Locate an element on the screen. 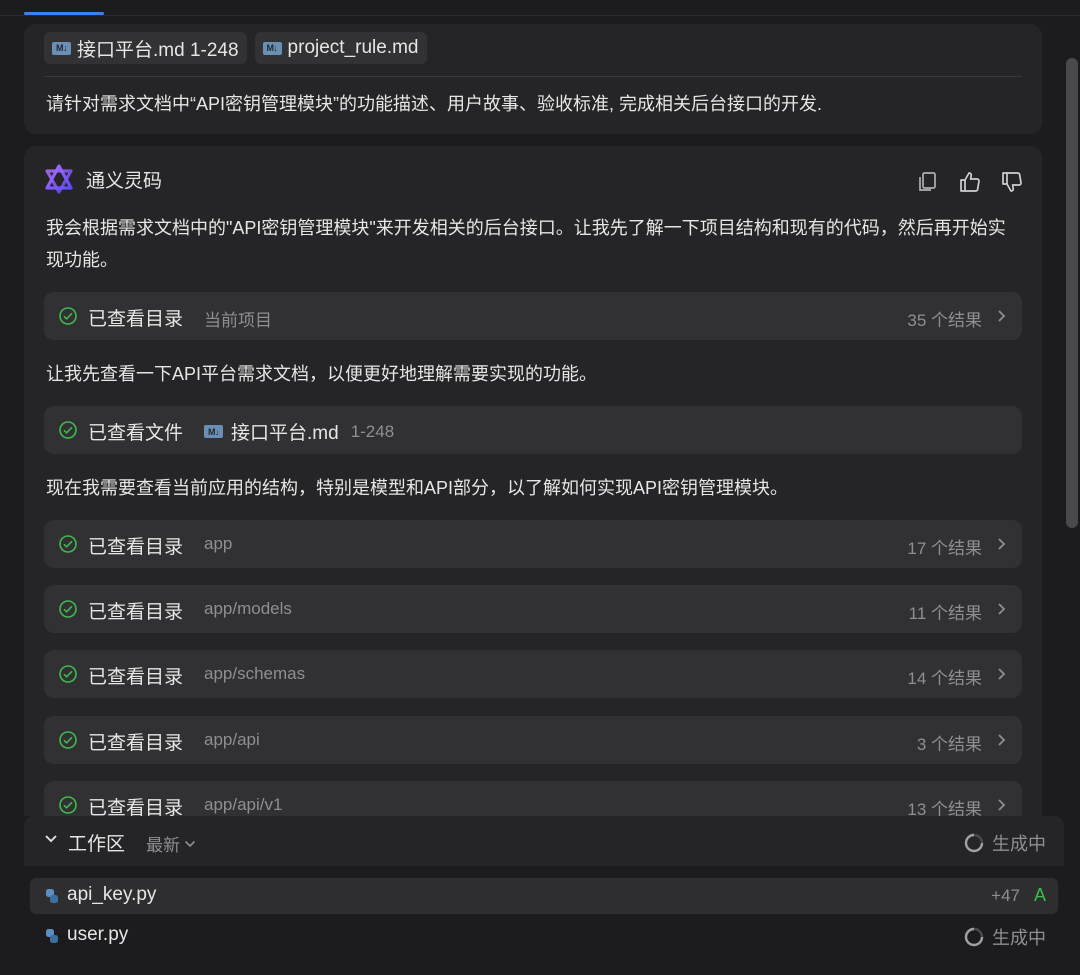 The height and width of the screenshot is (975, 1080). context-chip-requirements: M↓ 接口平台.md 1-248 is located at coordinates (145, 48).